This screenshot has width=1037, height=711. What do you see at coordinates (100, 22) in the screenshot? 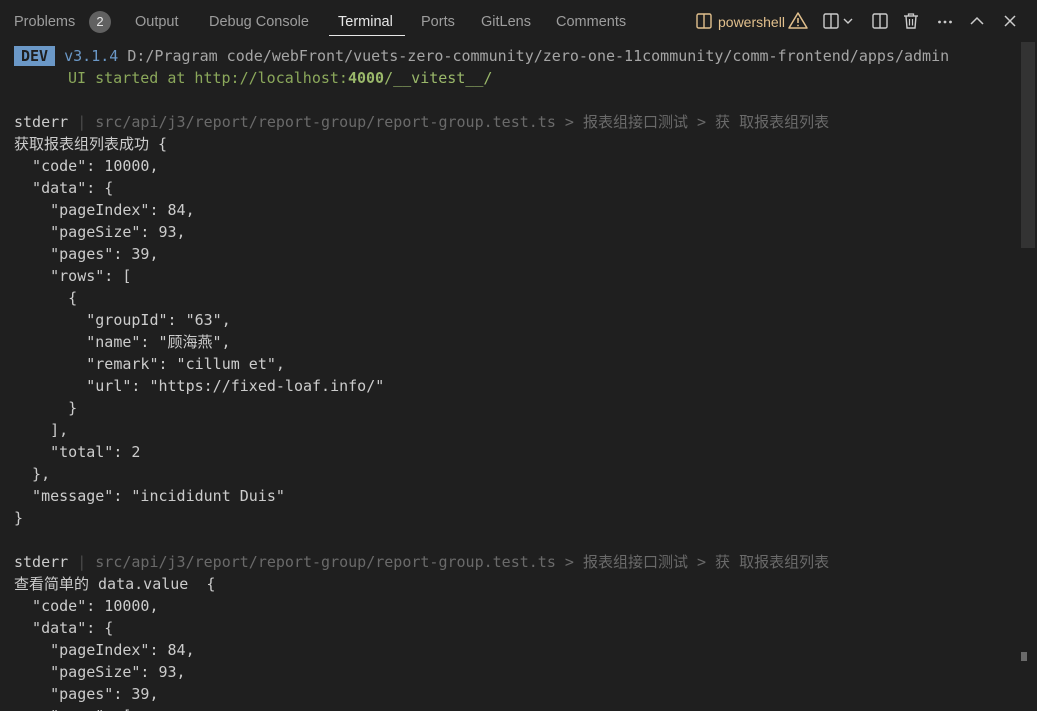
I see `problems-count-badge: 2` at bounding box center [100, 22].